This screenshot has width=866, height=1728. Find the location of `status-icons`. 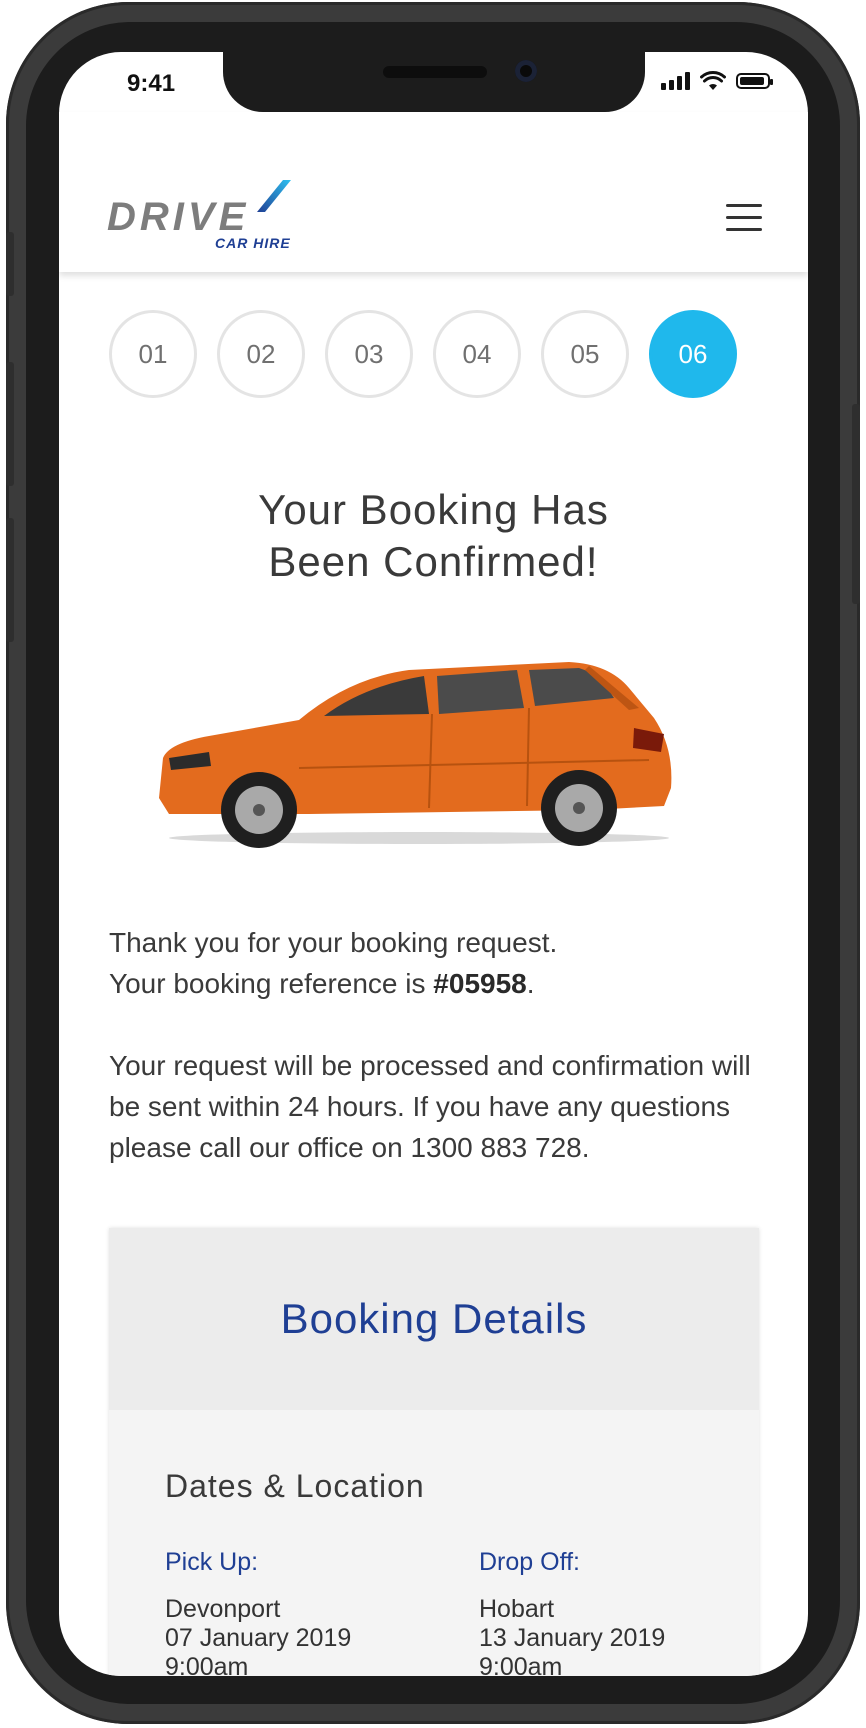

status-icons is located at coordinates (717, 81).